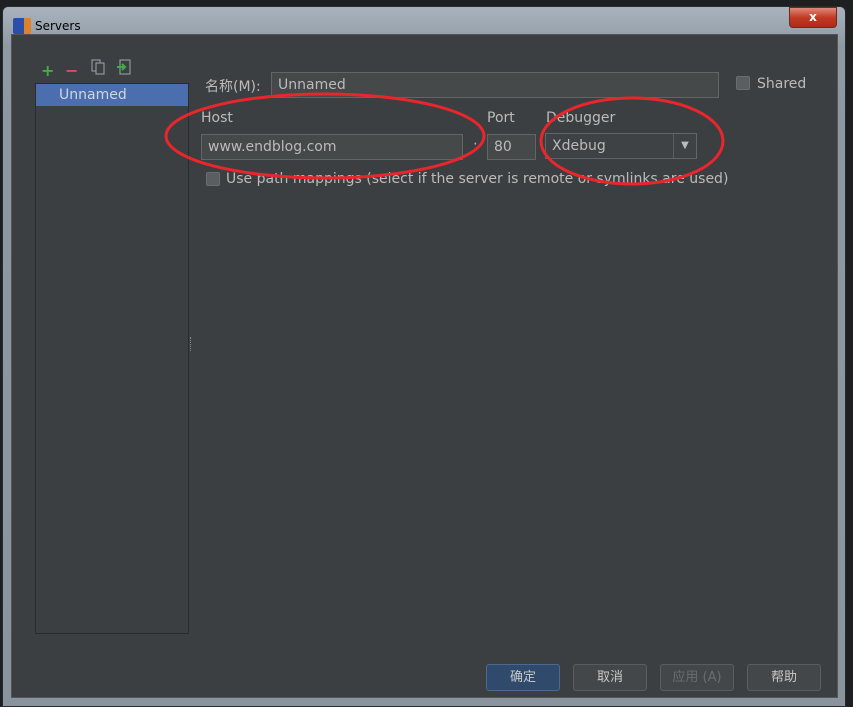  I want to click on annotation-circle-debugger, so click(632, 141).